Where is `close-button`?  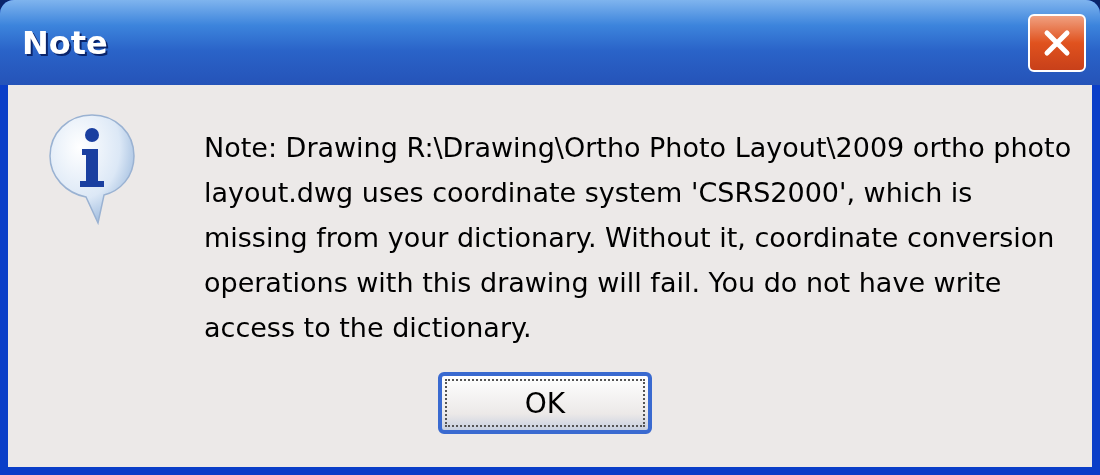
close-button is located at coordinates (1057, 42).